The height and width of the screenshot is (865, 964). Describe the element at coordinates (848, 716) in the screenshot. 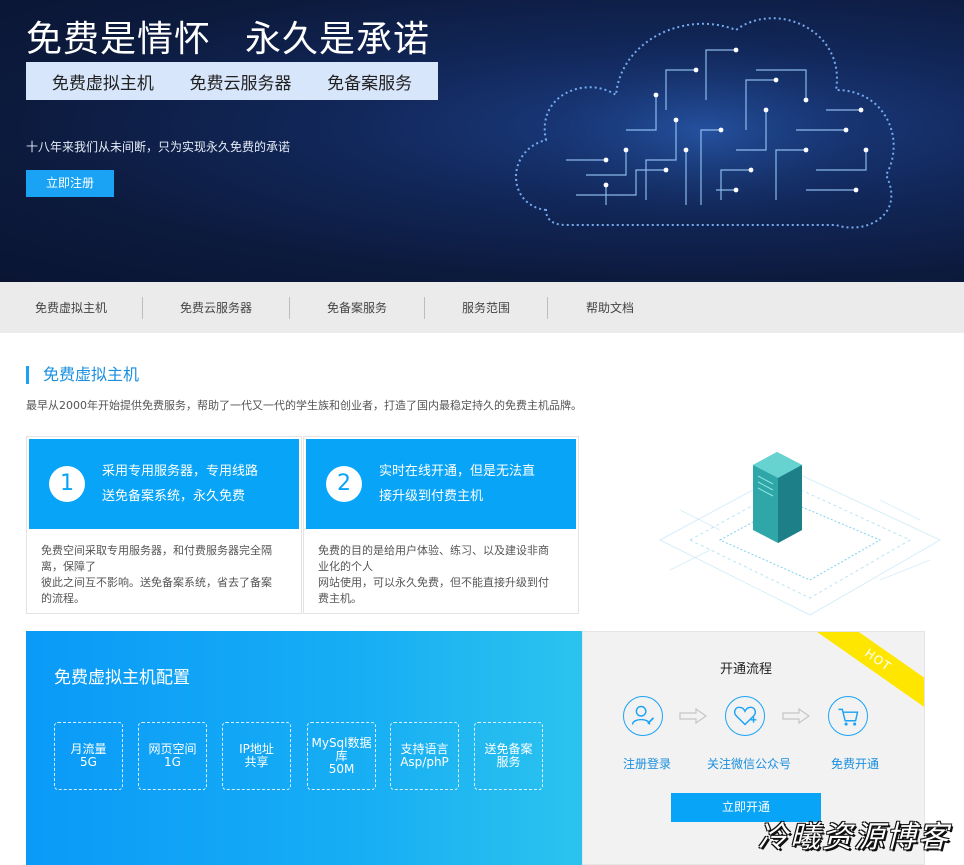

I see `shopping-cart-icon` at that location.